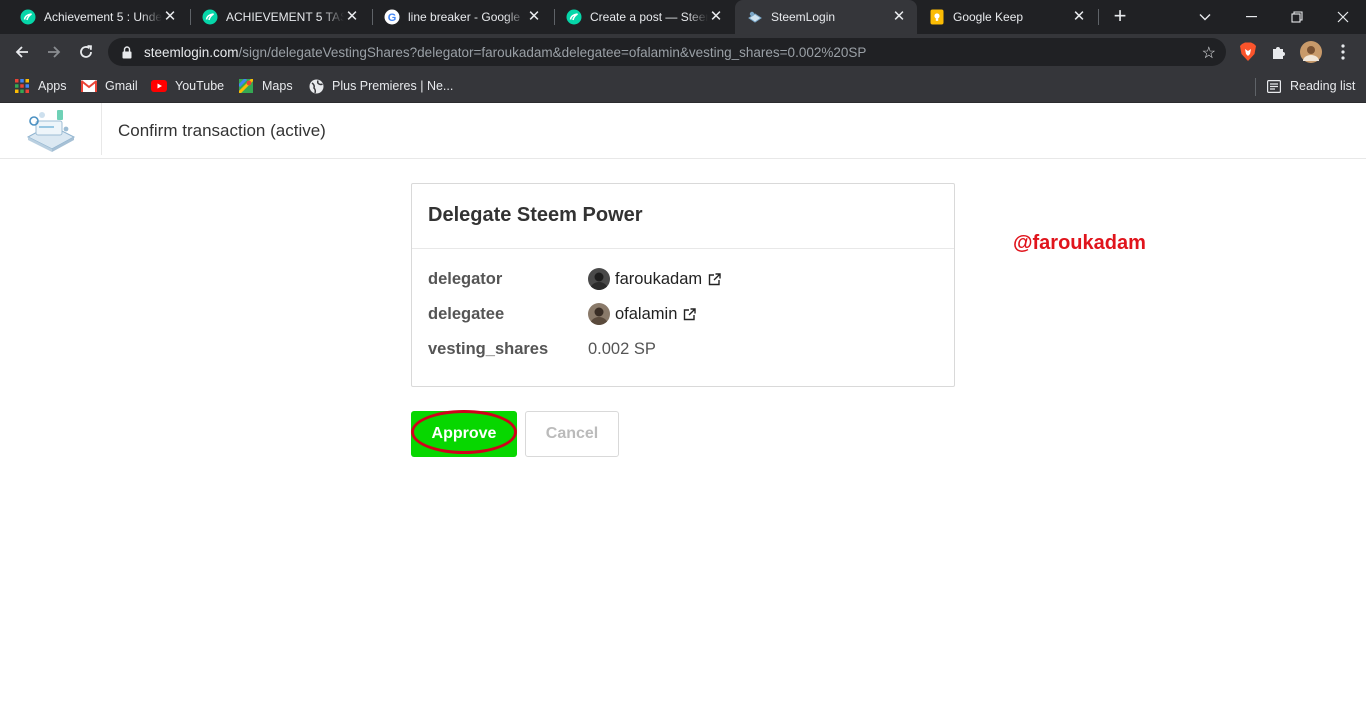  What do you see at coordinates (200, 86) in the screenshot?
I see `bookmark-label: YouTube` at bounding box center [200, 86].